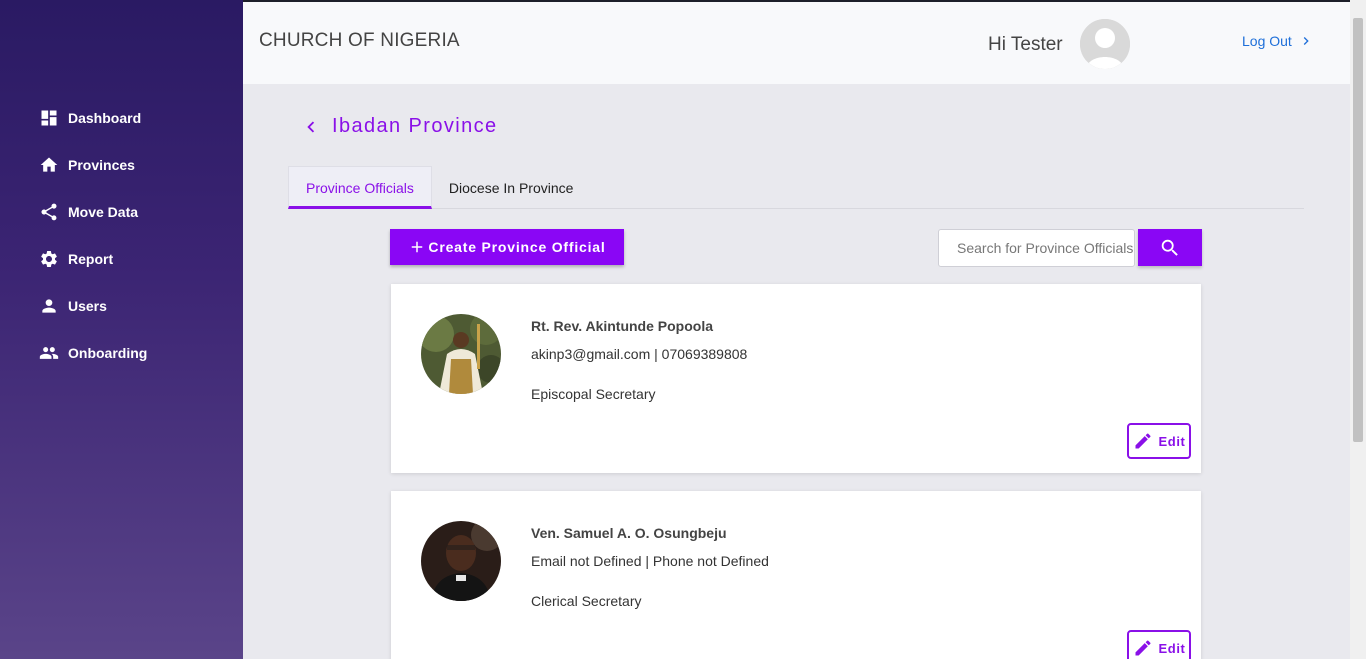 The width and height of the screenshot is (1366, 659). I want to click on sidebar-item-label: Provinces, so click(101, 164).